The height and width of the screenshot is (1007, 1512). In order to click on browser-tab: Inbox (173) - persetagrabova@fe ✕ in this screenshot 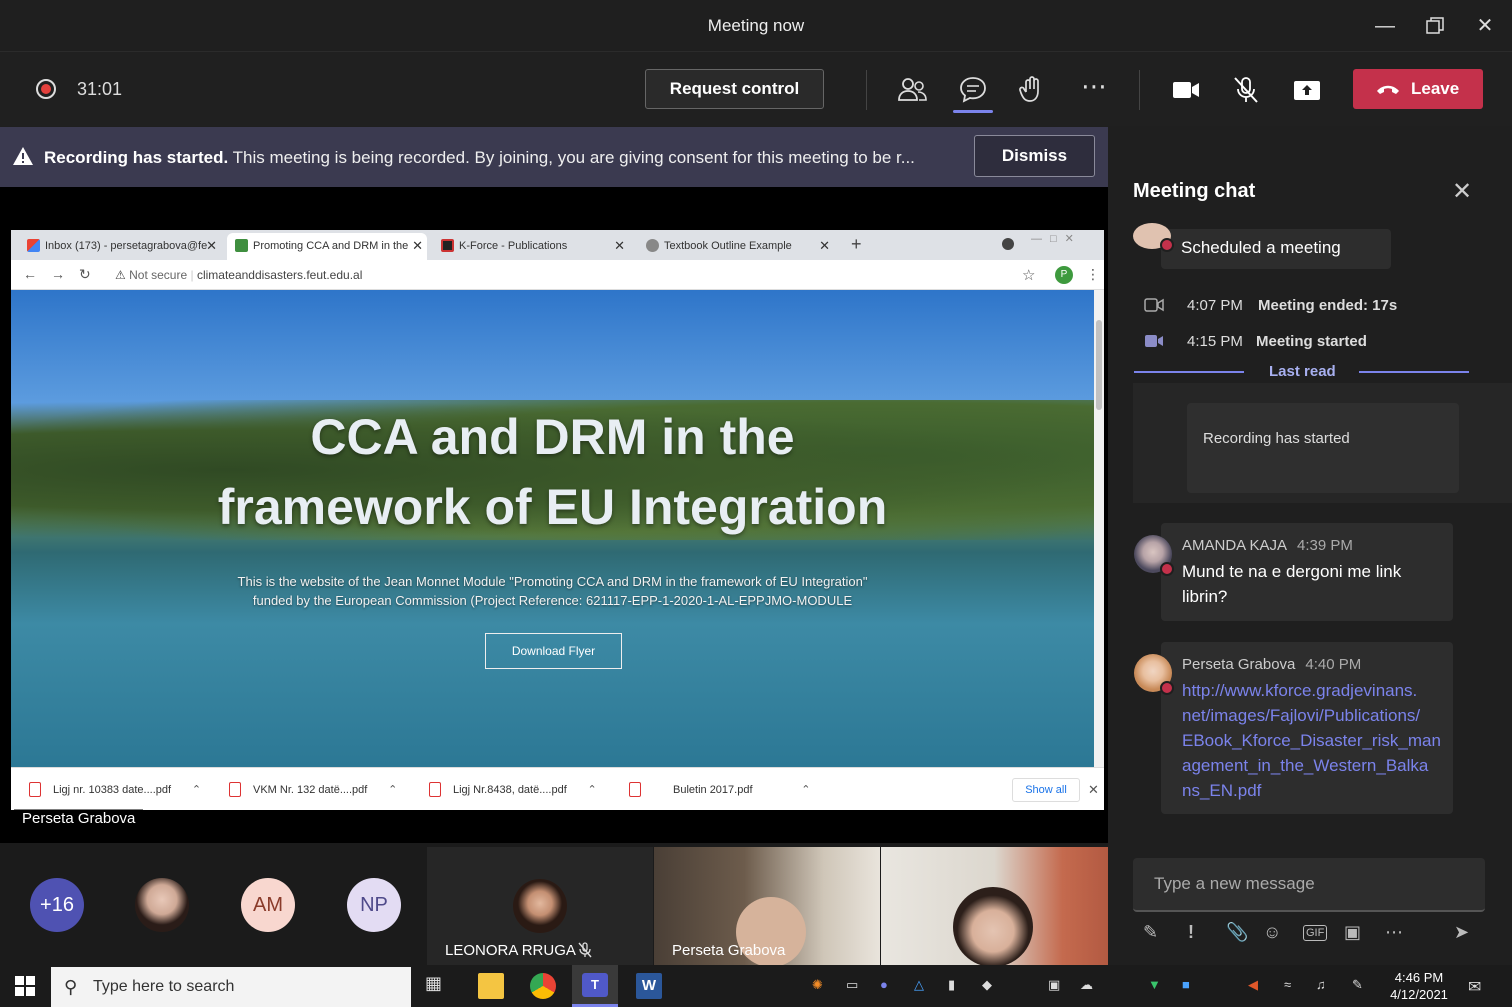, I will do `click(120, 246)`.